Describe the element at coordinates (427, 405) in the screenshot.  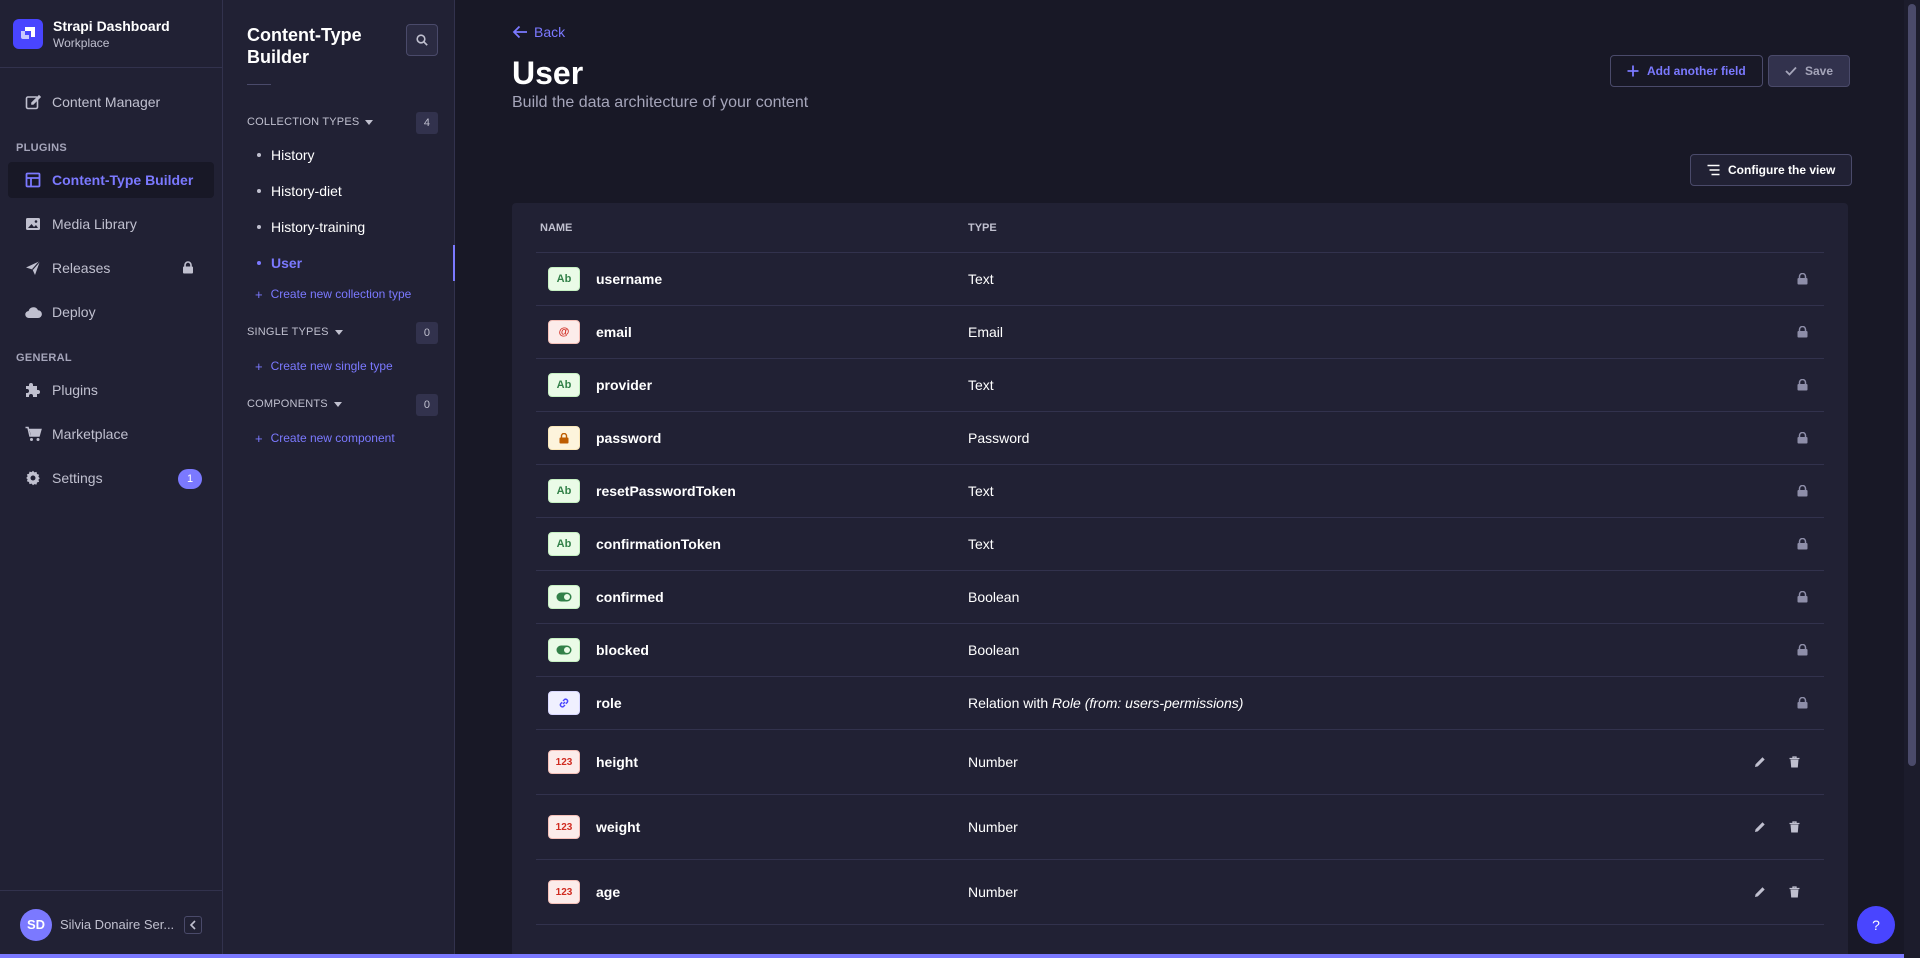
I see `components-count: 0` at that location.